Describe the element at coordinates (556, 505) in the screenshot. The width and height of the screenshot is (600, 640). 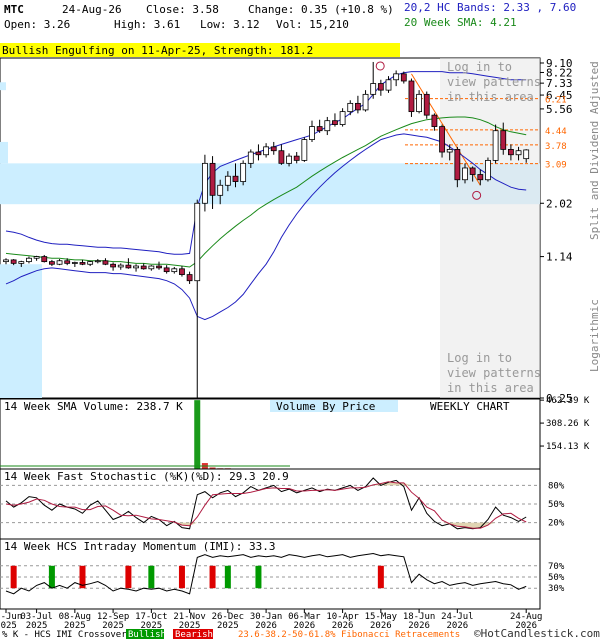
I see `stoch-tick-label: 50%` at that location.